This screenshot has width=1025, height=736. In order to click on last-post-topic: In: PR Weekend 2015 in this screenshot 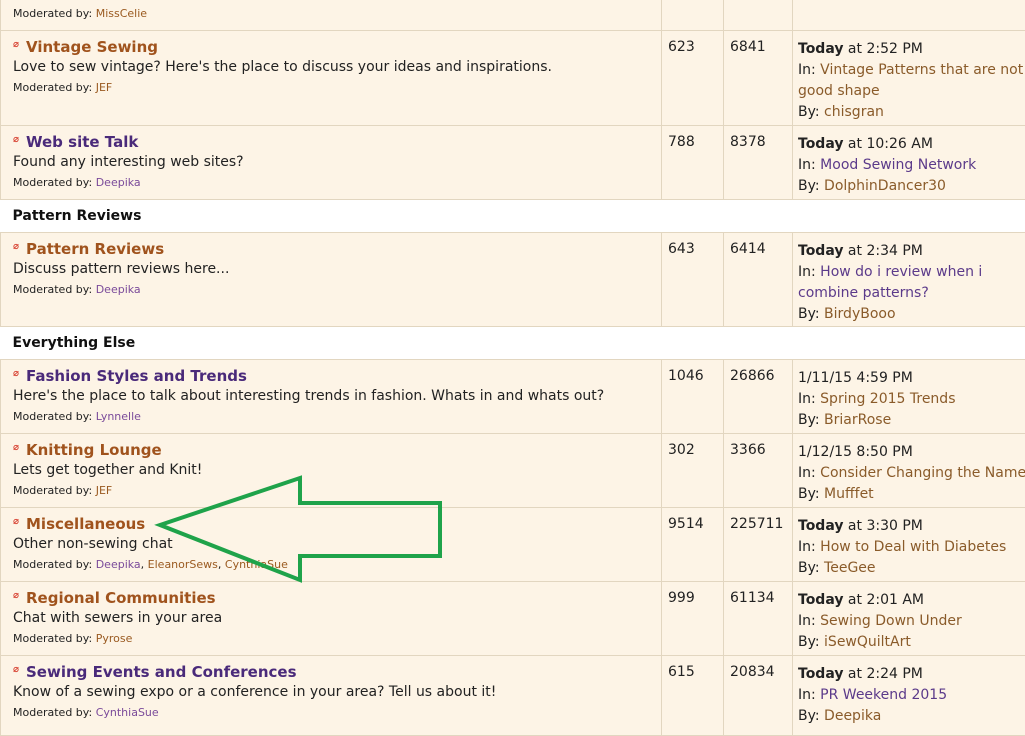, I will do `click(911, 695)`.